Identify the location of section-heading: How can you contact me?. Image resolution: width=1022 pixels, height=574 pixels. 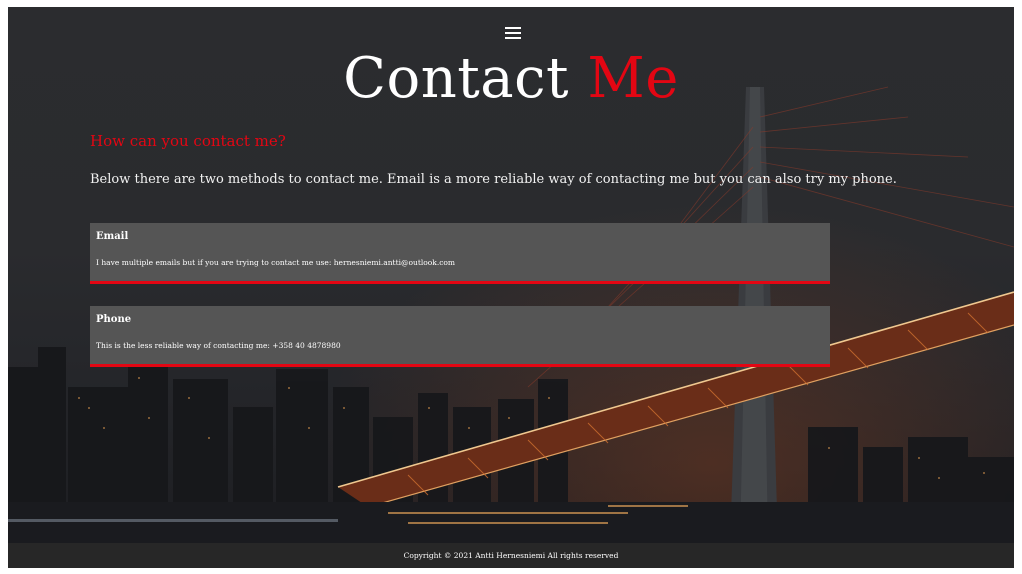
(188, 141).